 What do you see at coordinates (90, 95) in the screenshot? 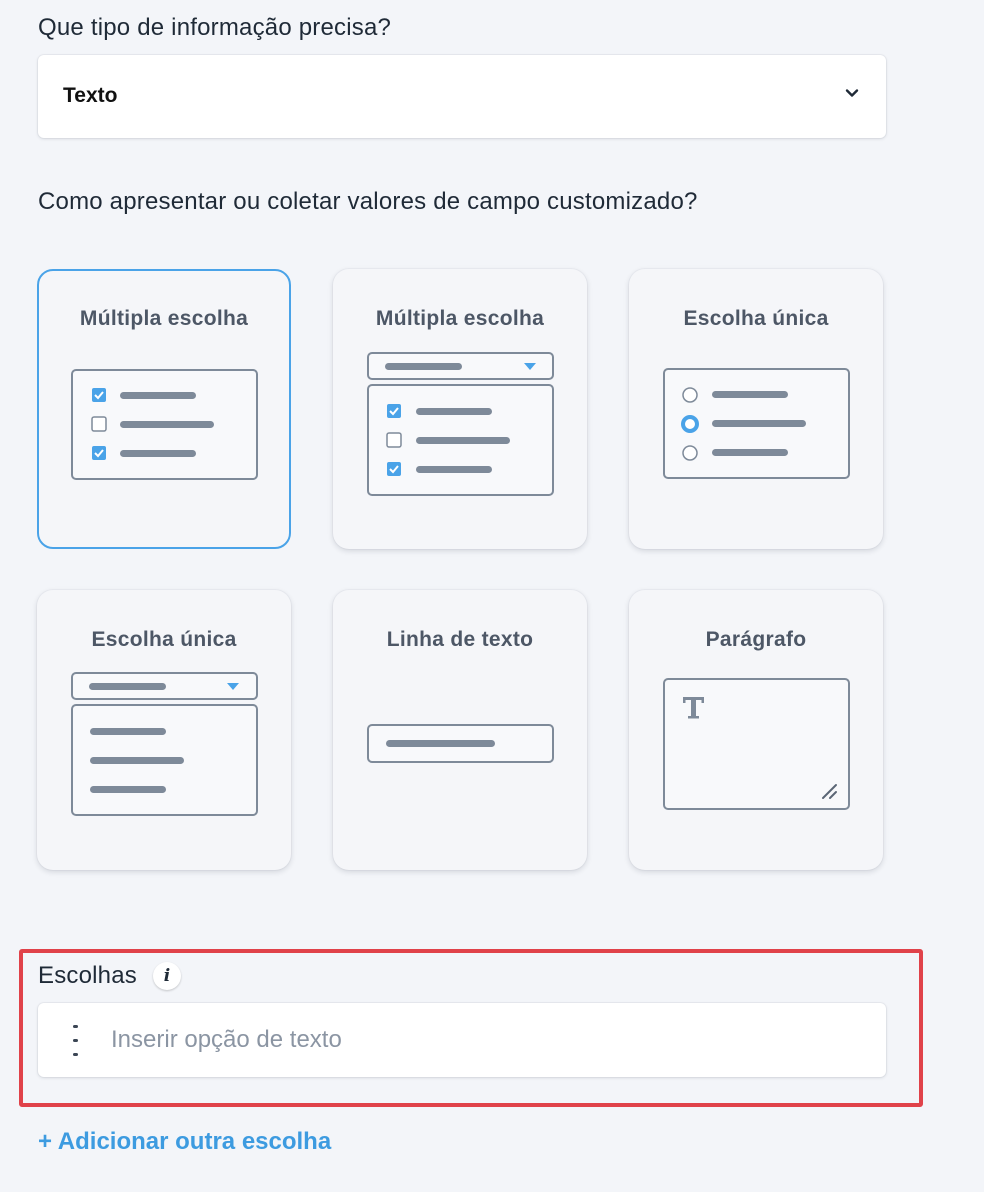
I see `type-select-value: Texto` at bounding box center [90, 95].